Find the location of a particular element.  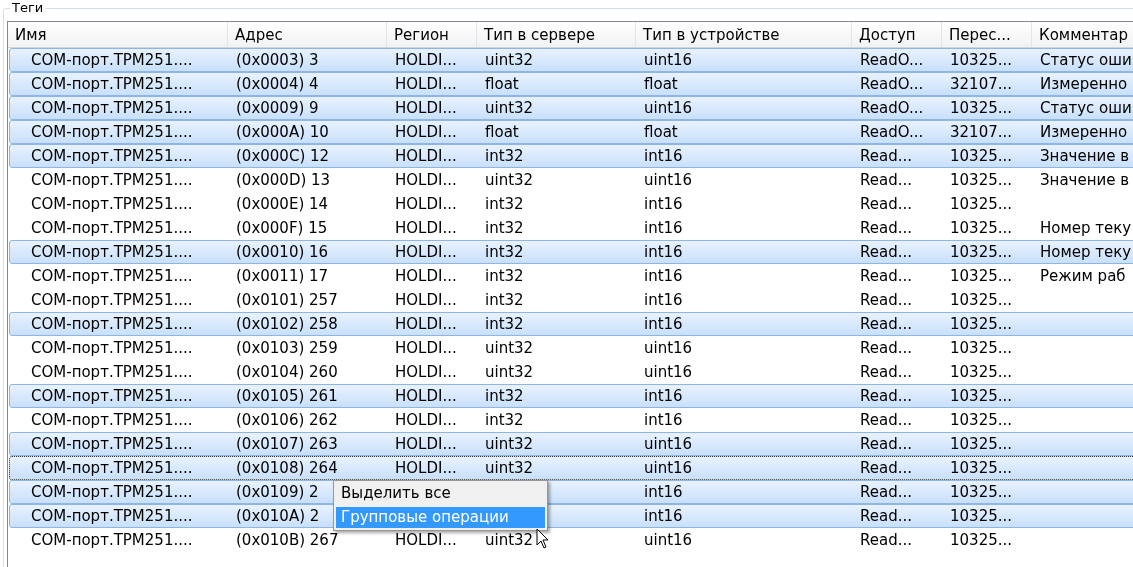

column-header: Адрес is located at coordinates (307, 34).